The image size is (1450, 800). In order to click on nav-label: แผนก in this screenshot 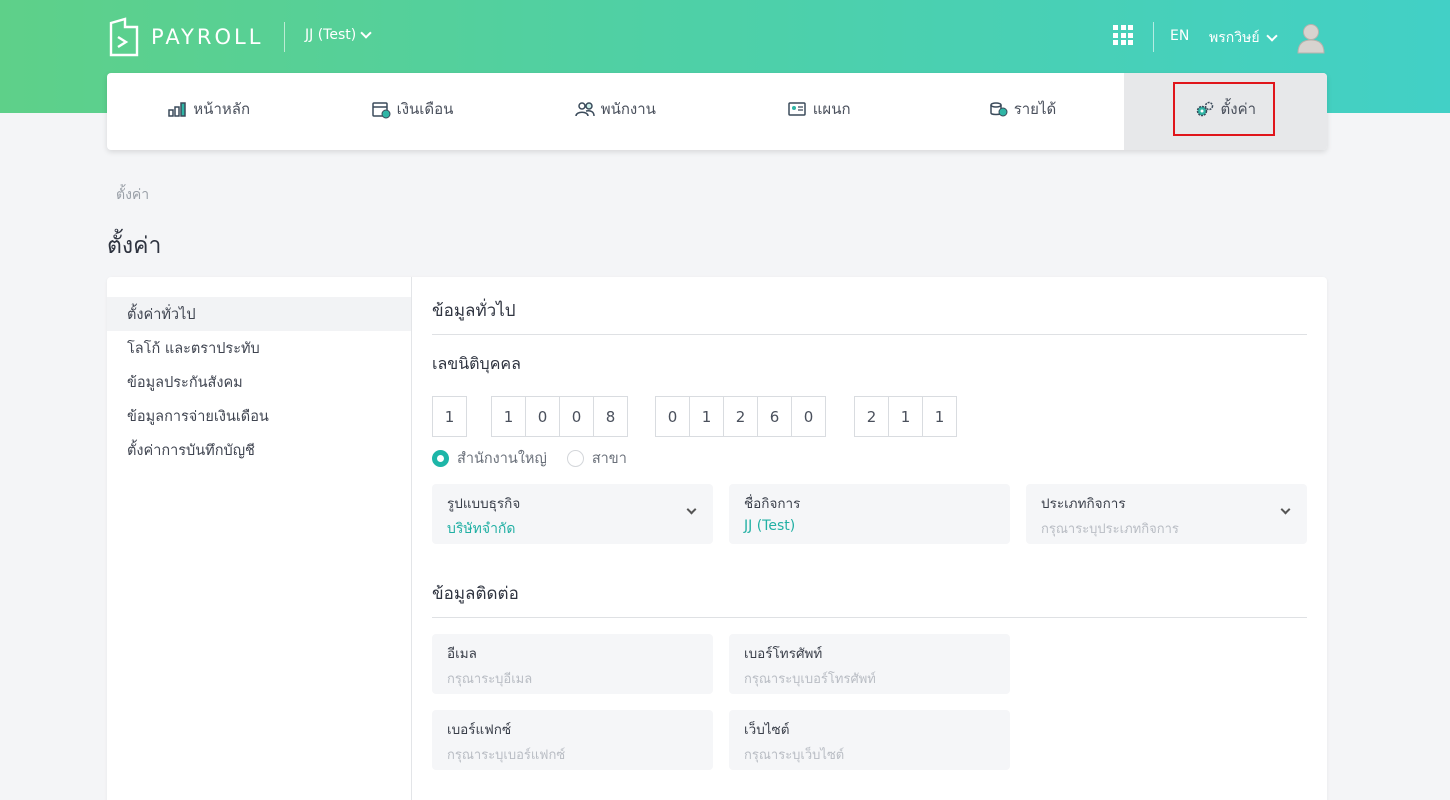, I will do `click(831, 108)`.